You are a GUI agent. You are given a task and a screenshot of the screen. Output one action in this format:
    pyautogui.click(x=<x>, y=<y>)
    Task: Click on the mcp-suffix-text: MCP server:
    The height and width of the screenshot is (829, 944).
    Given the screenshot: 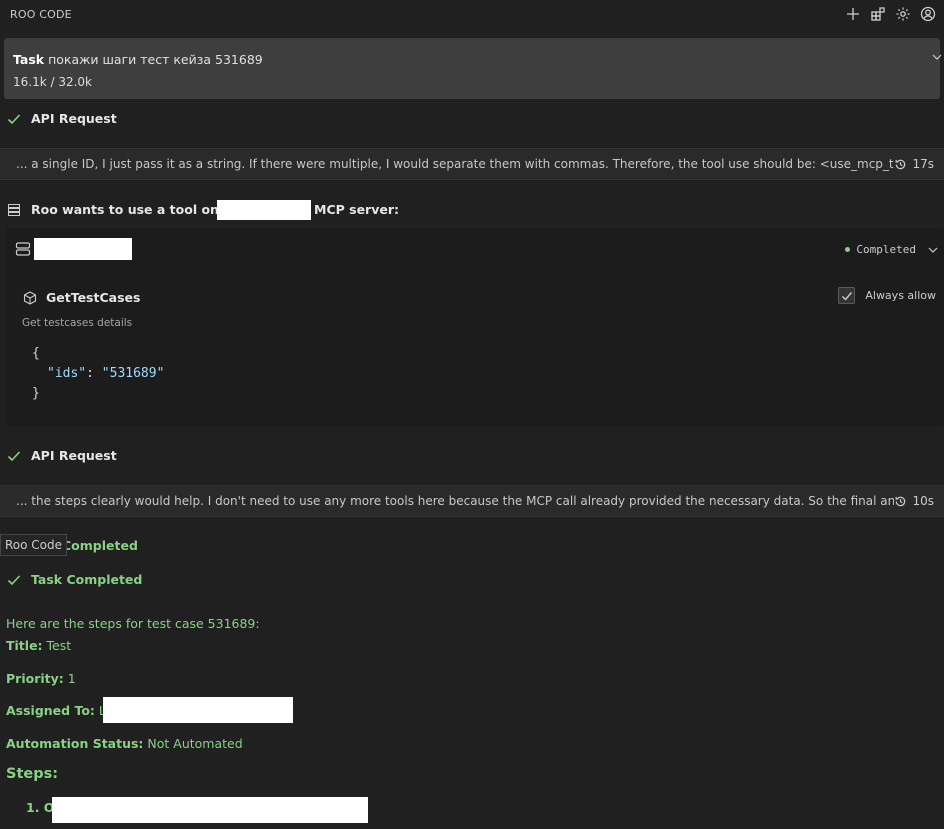 What is the action you would take?
    pyautogui.click(x=356, y=209)
    